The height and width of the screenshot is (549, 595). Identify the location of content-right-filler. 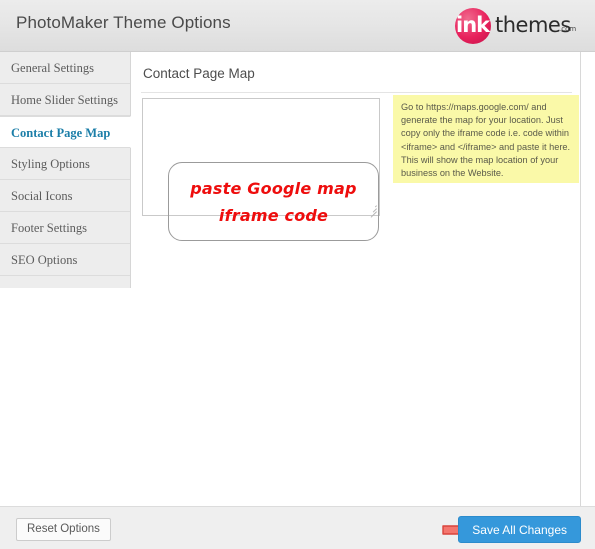
(588, 279).